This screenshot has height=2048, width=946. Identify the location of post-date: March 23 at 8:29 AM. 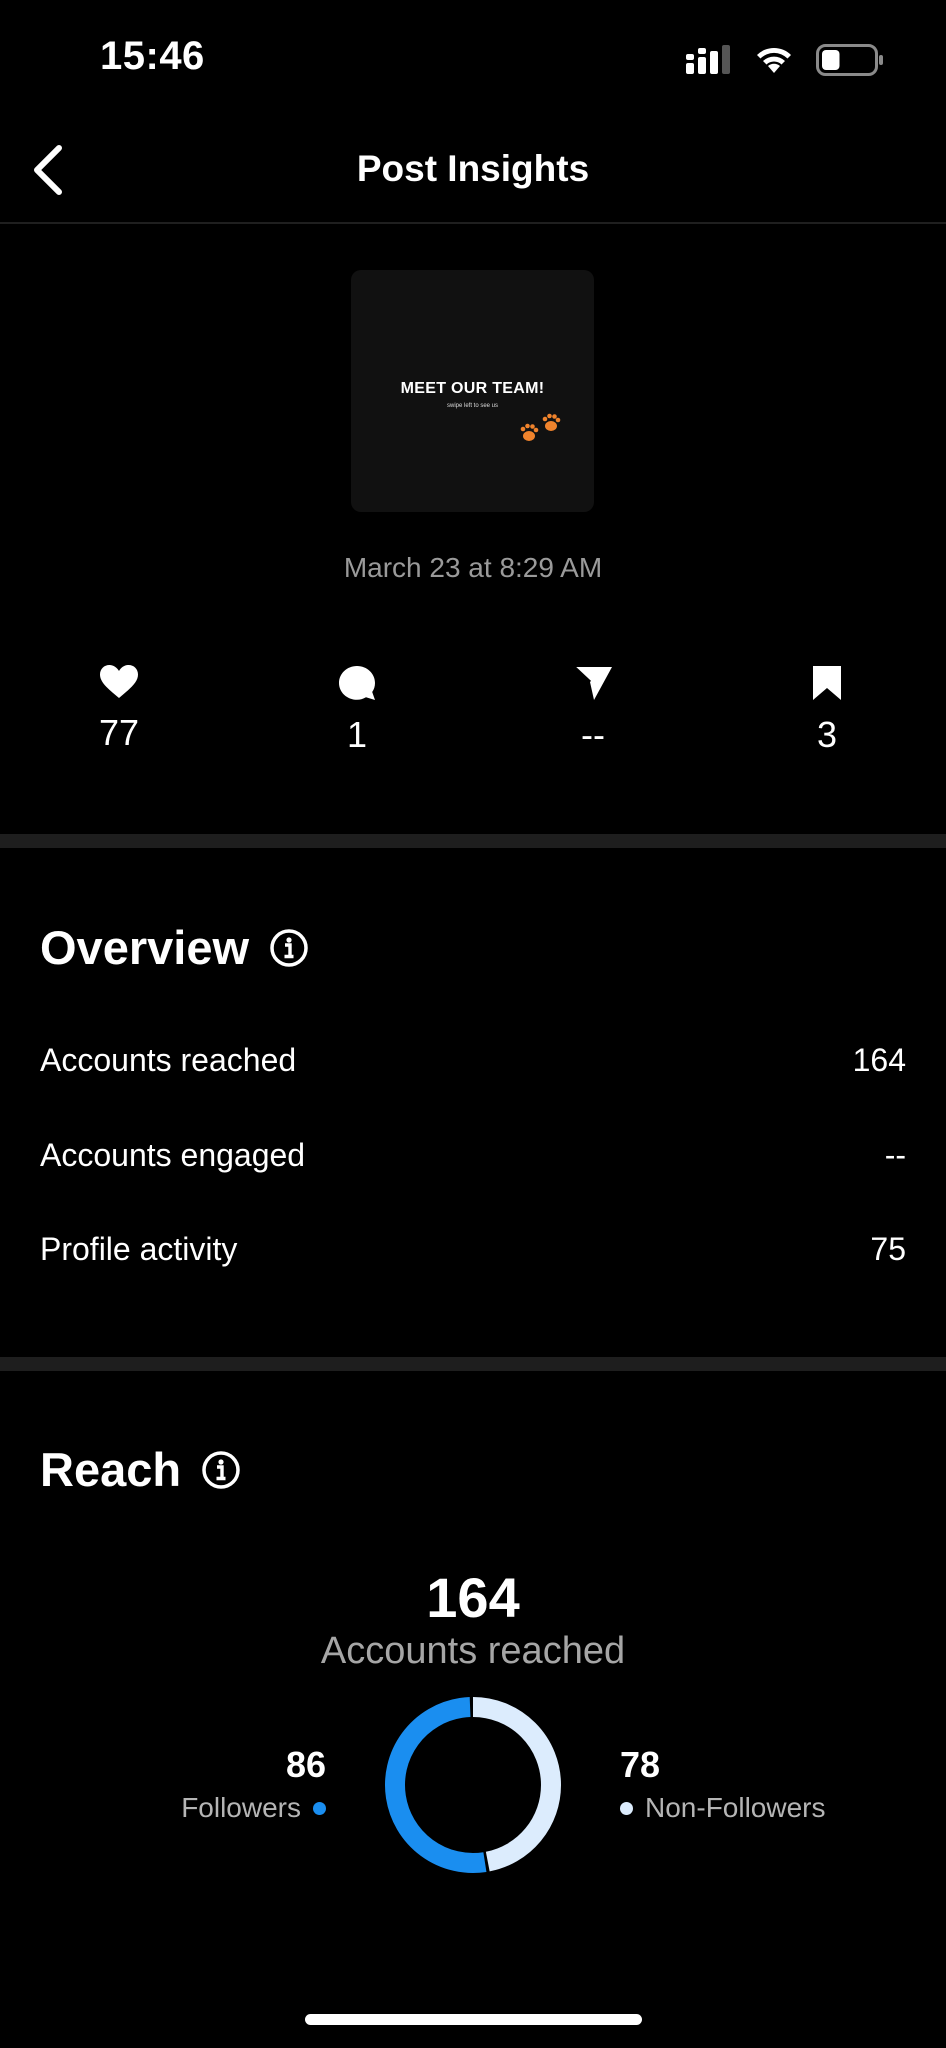
(473, 567).